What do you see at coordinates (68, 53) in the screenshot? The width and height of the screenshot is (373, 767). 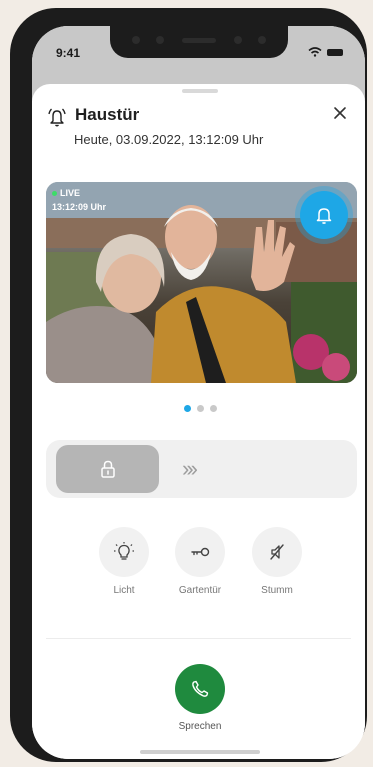 I see `status-time: 9:41` at bounding box center [68, 53].